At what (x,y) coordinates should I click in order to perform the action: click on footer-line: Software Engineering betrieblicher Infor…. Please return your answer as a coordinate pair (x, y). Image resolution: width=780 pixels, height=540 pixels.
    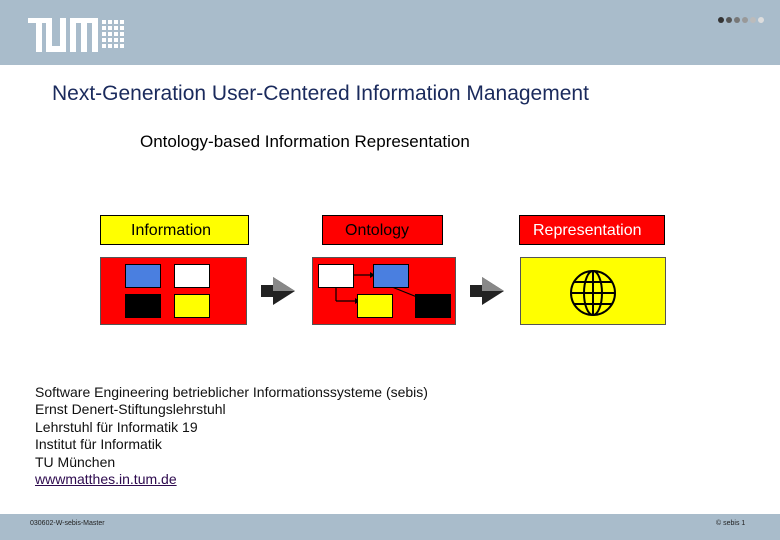
    Looking at the image, I should click on (231, 392).